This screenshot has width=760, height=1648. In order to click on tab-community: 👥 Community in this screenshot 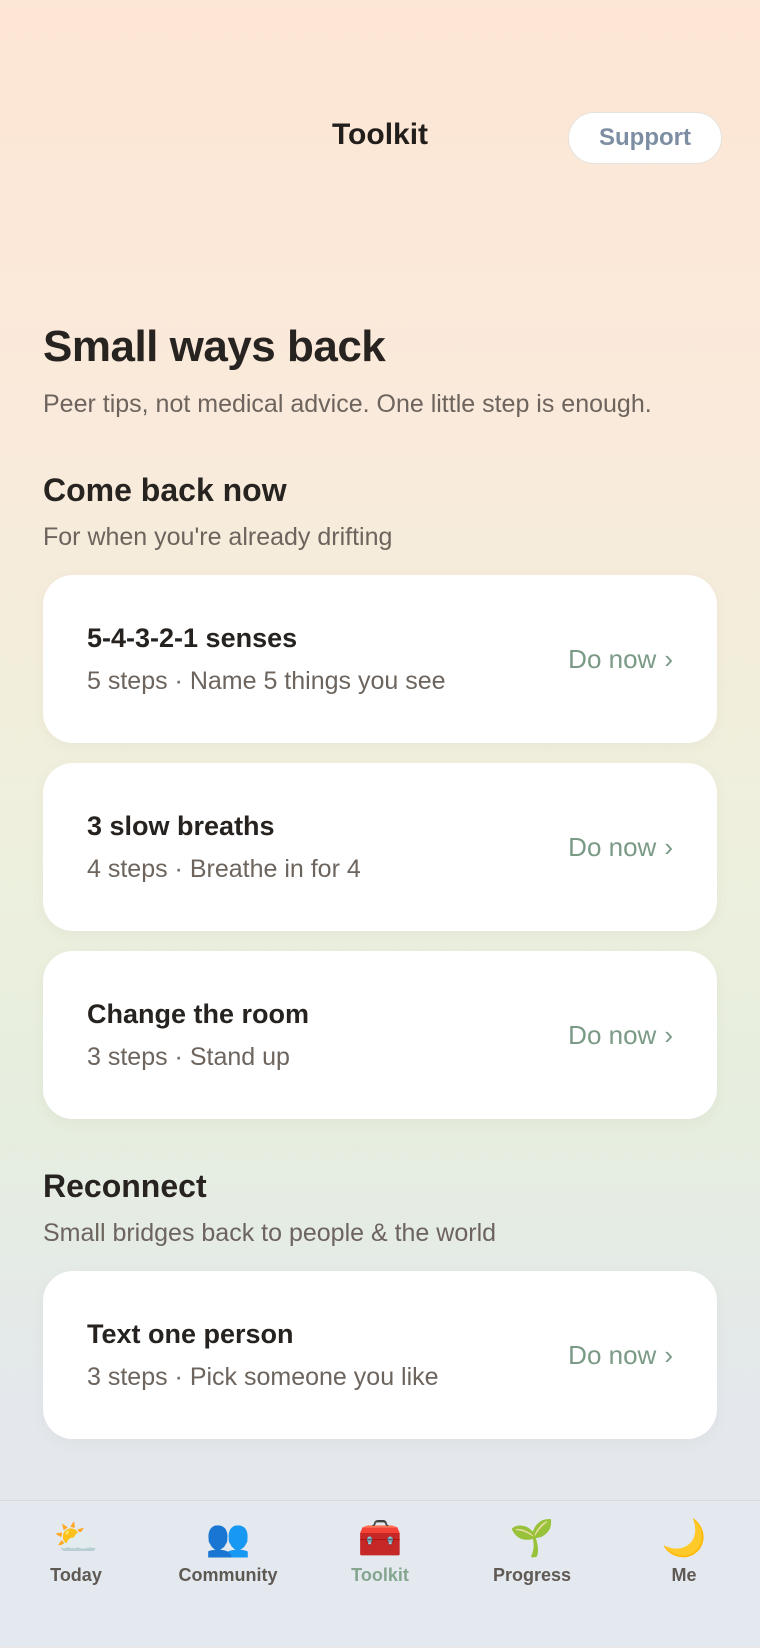, I will do `click(228, 1551)`.